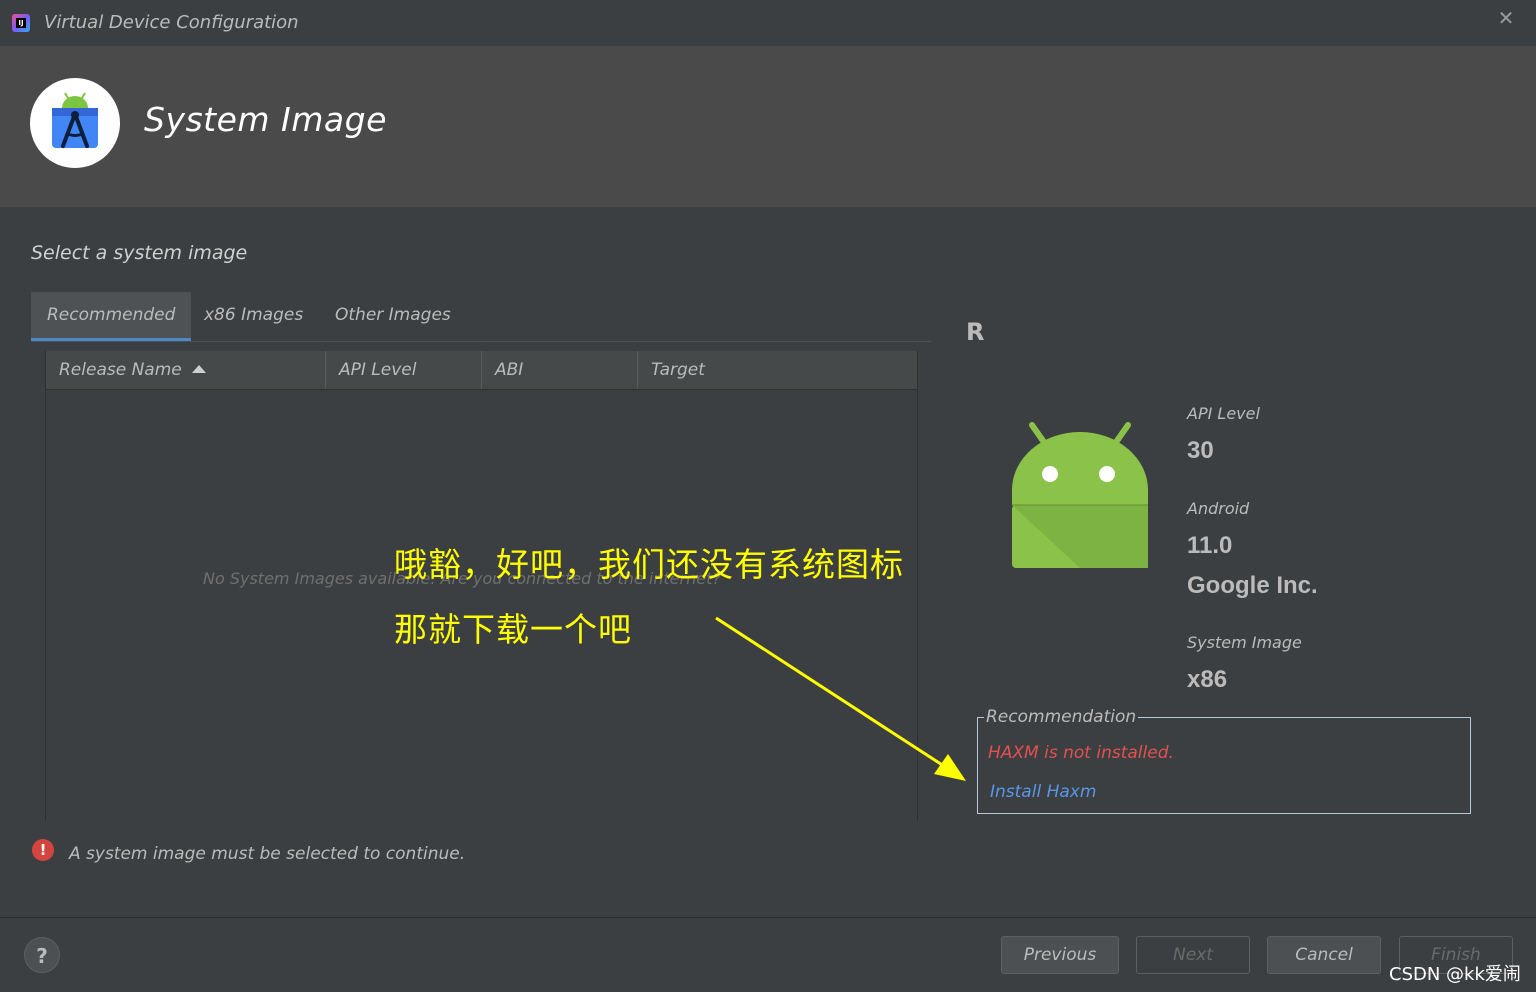 This screenshot has width=1536, height=992. What do you see at coordinates (1506, 18) in the screenshot?
I see `close-icon: ✕` at bounding box center [1506, 18].